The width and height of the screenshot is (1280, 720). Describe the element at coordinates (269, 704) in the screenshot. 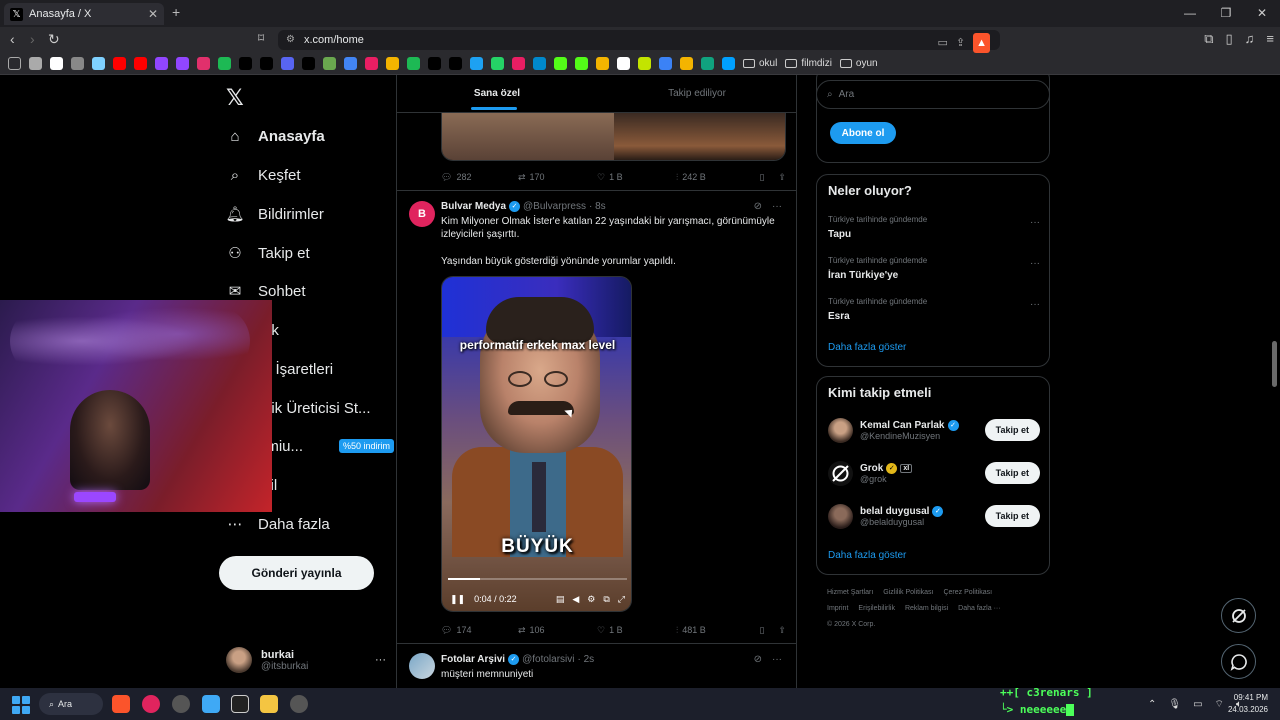

I see `file-explorer-icon` at that location.